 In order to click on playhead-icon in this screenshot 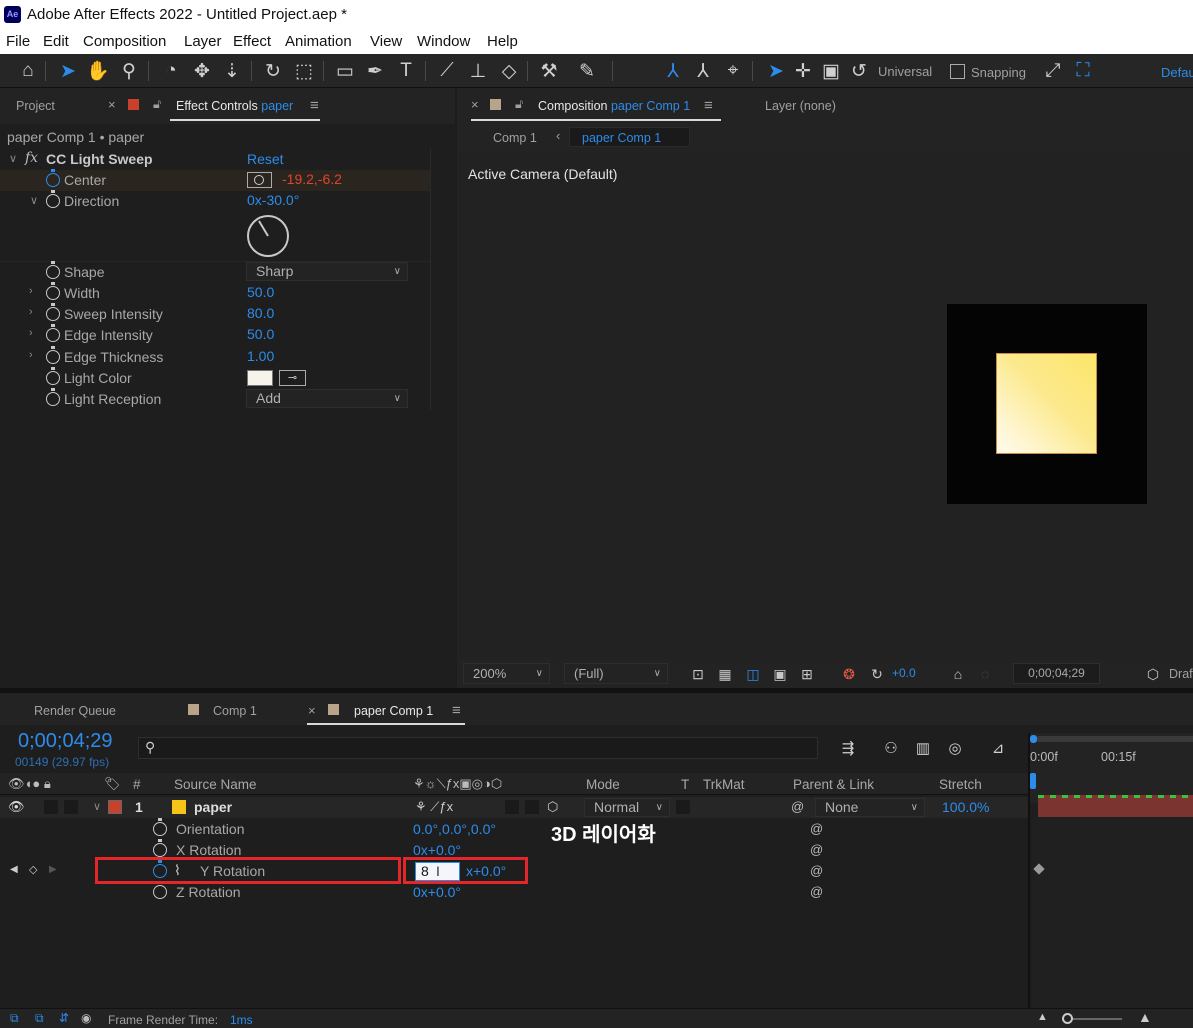, I will do `click(1033, 781)`.